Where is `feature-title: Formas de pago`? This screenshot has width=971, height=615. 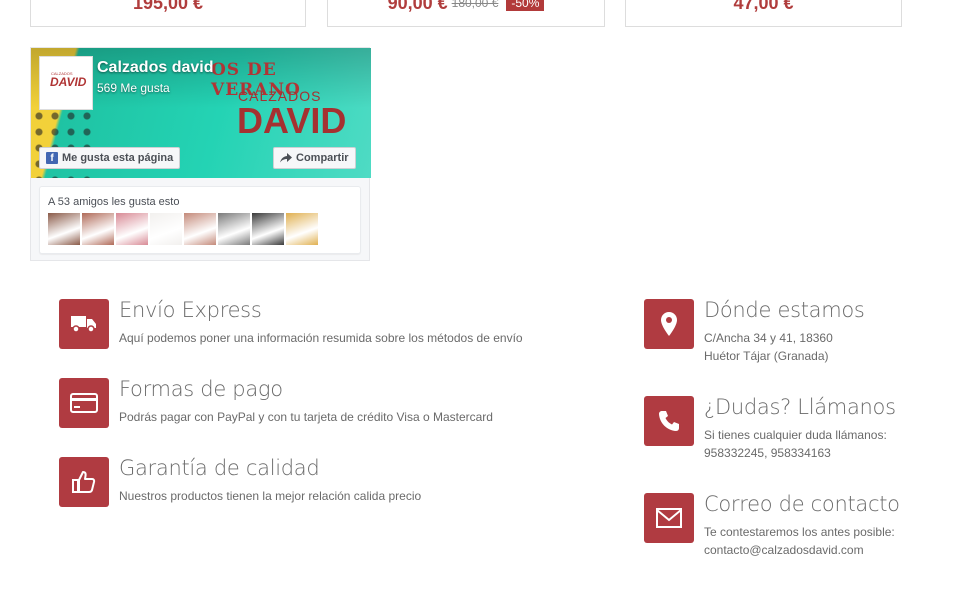
feature-title: Formas de pago is located at coordinates (201, 389).